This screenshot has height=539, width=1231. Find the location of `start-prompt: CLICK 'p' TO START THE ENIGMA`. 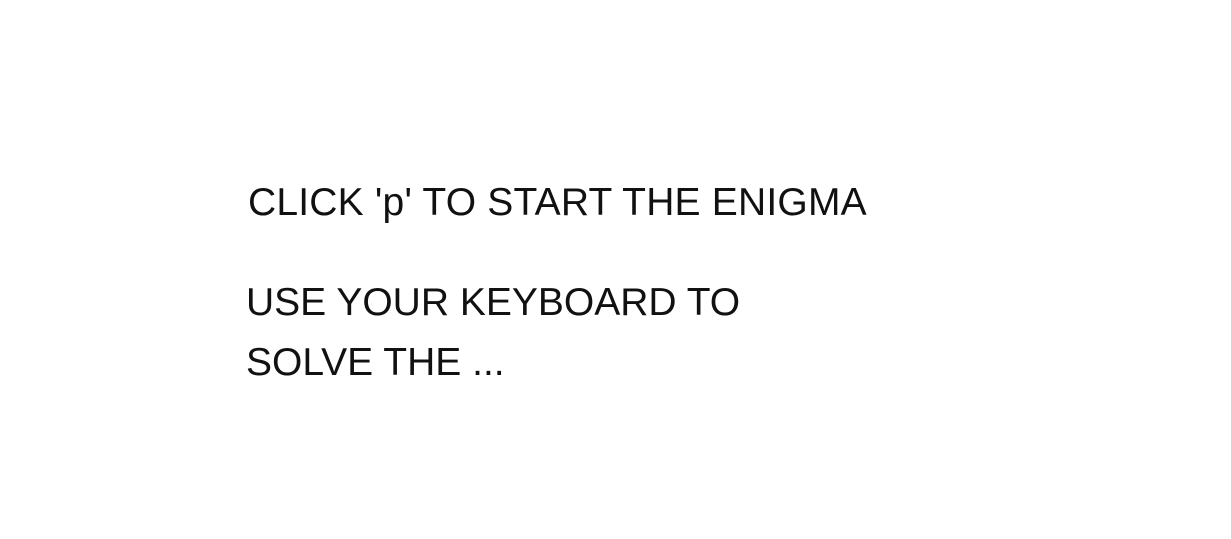

start-prompt: CLICK 'p' TO START THE ENIGMA is located at coordinates (557, 202).